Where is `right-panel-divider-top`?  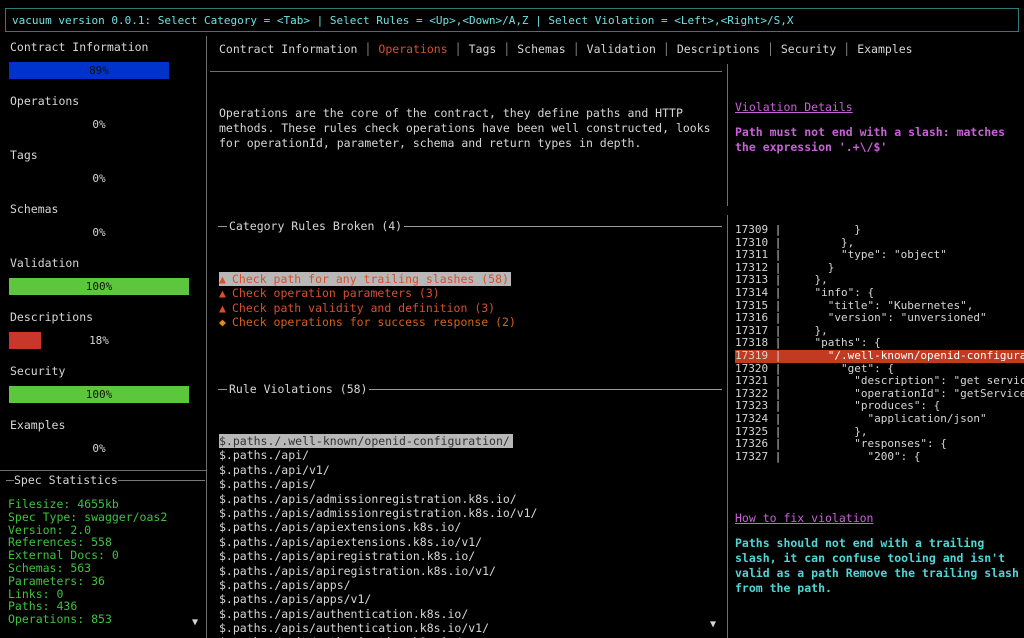 right-panel-divider-top is located at coordinates (727, 135).